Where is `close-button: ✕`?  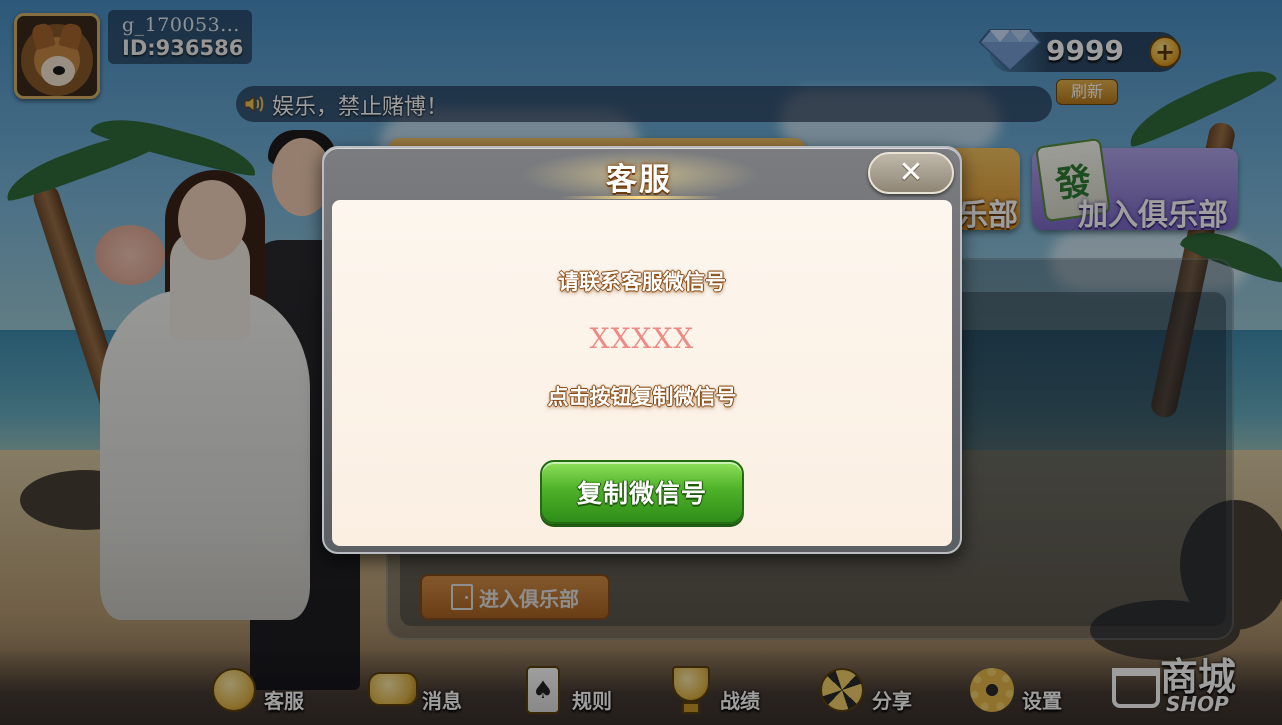 close-button: ✕ is located at coordinates (911, 173).